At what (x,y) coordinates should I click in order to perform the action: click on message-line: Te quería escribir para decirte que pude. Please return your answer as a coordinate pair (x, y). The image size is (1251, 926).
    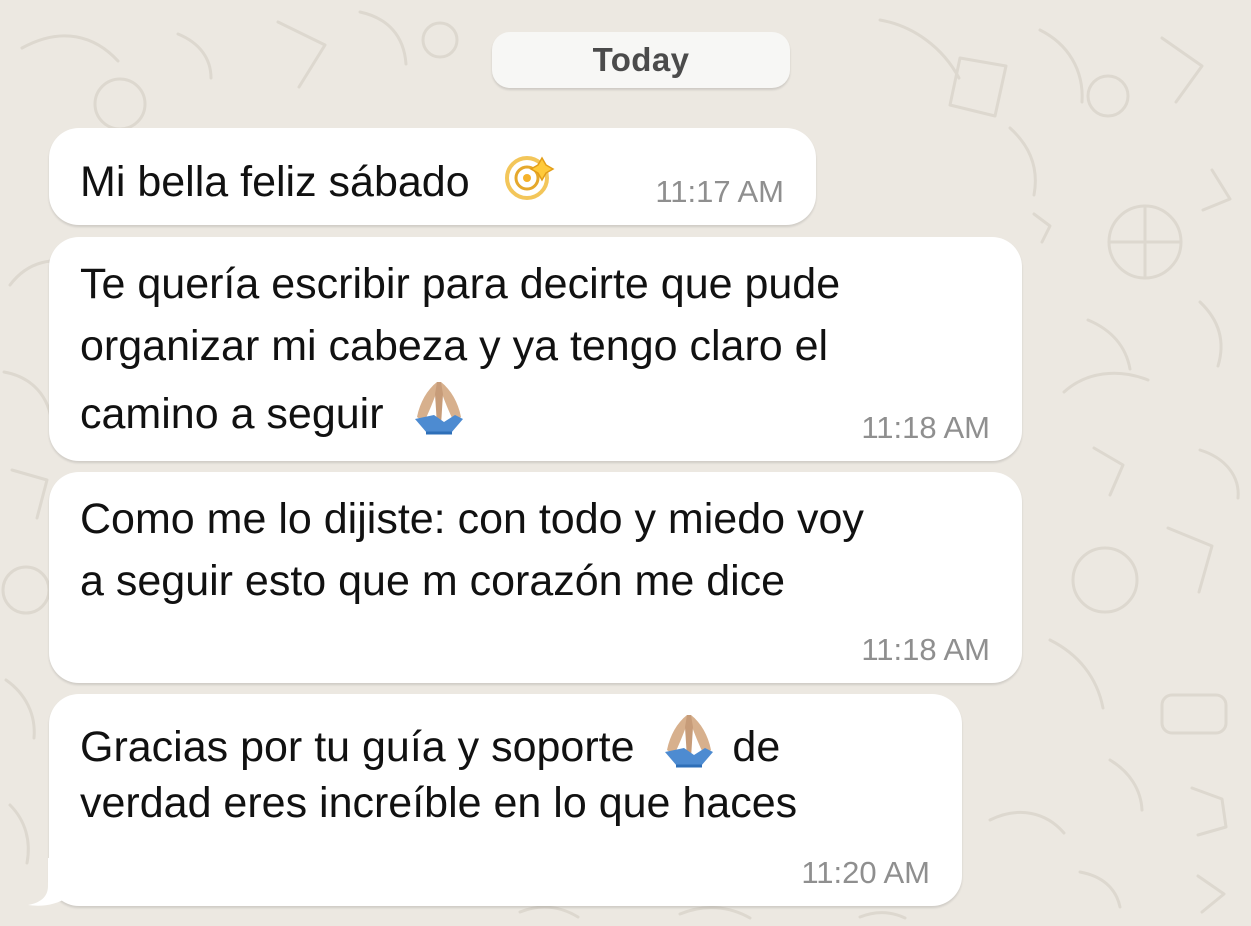
    Looking at the image, I should click on (460, 284).